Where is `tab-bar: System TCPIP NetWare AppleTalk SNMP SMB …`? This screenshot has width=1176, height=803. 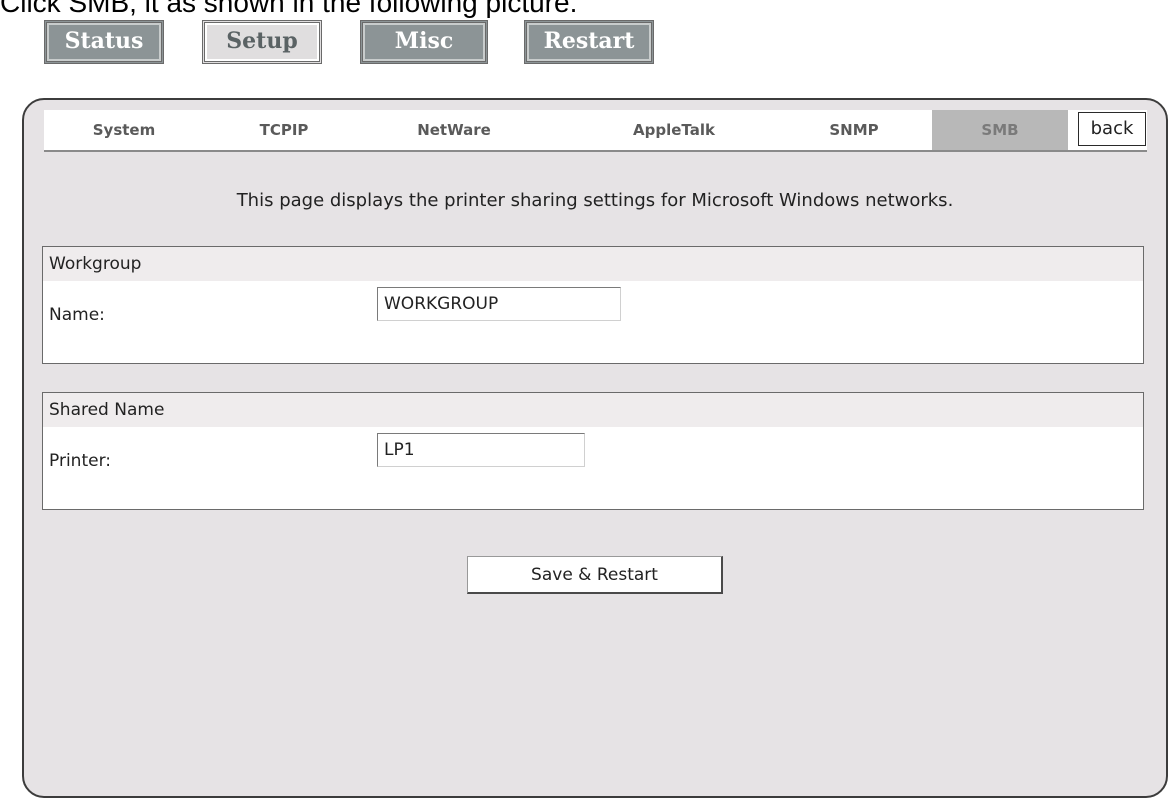 tab-bar: System TCPIP NetWare AppleTalk SNMP SMB … is located at coordinates (595, 131).